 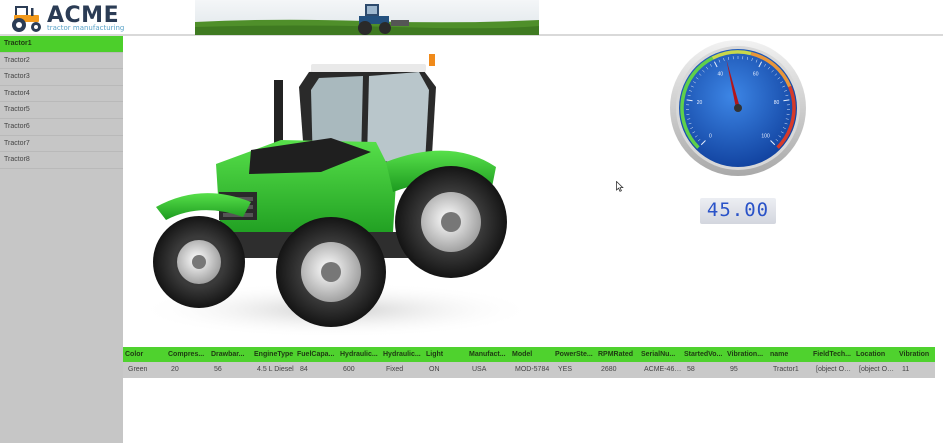 I want to click on column-header: Vibration, so click(x=916, y=354).